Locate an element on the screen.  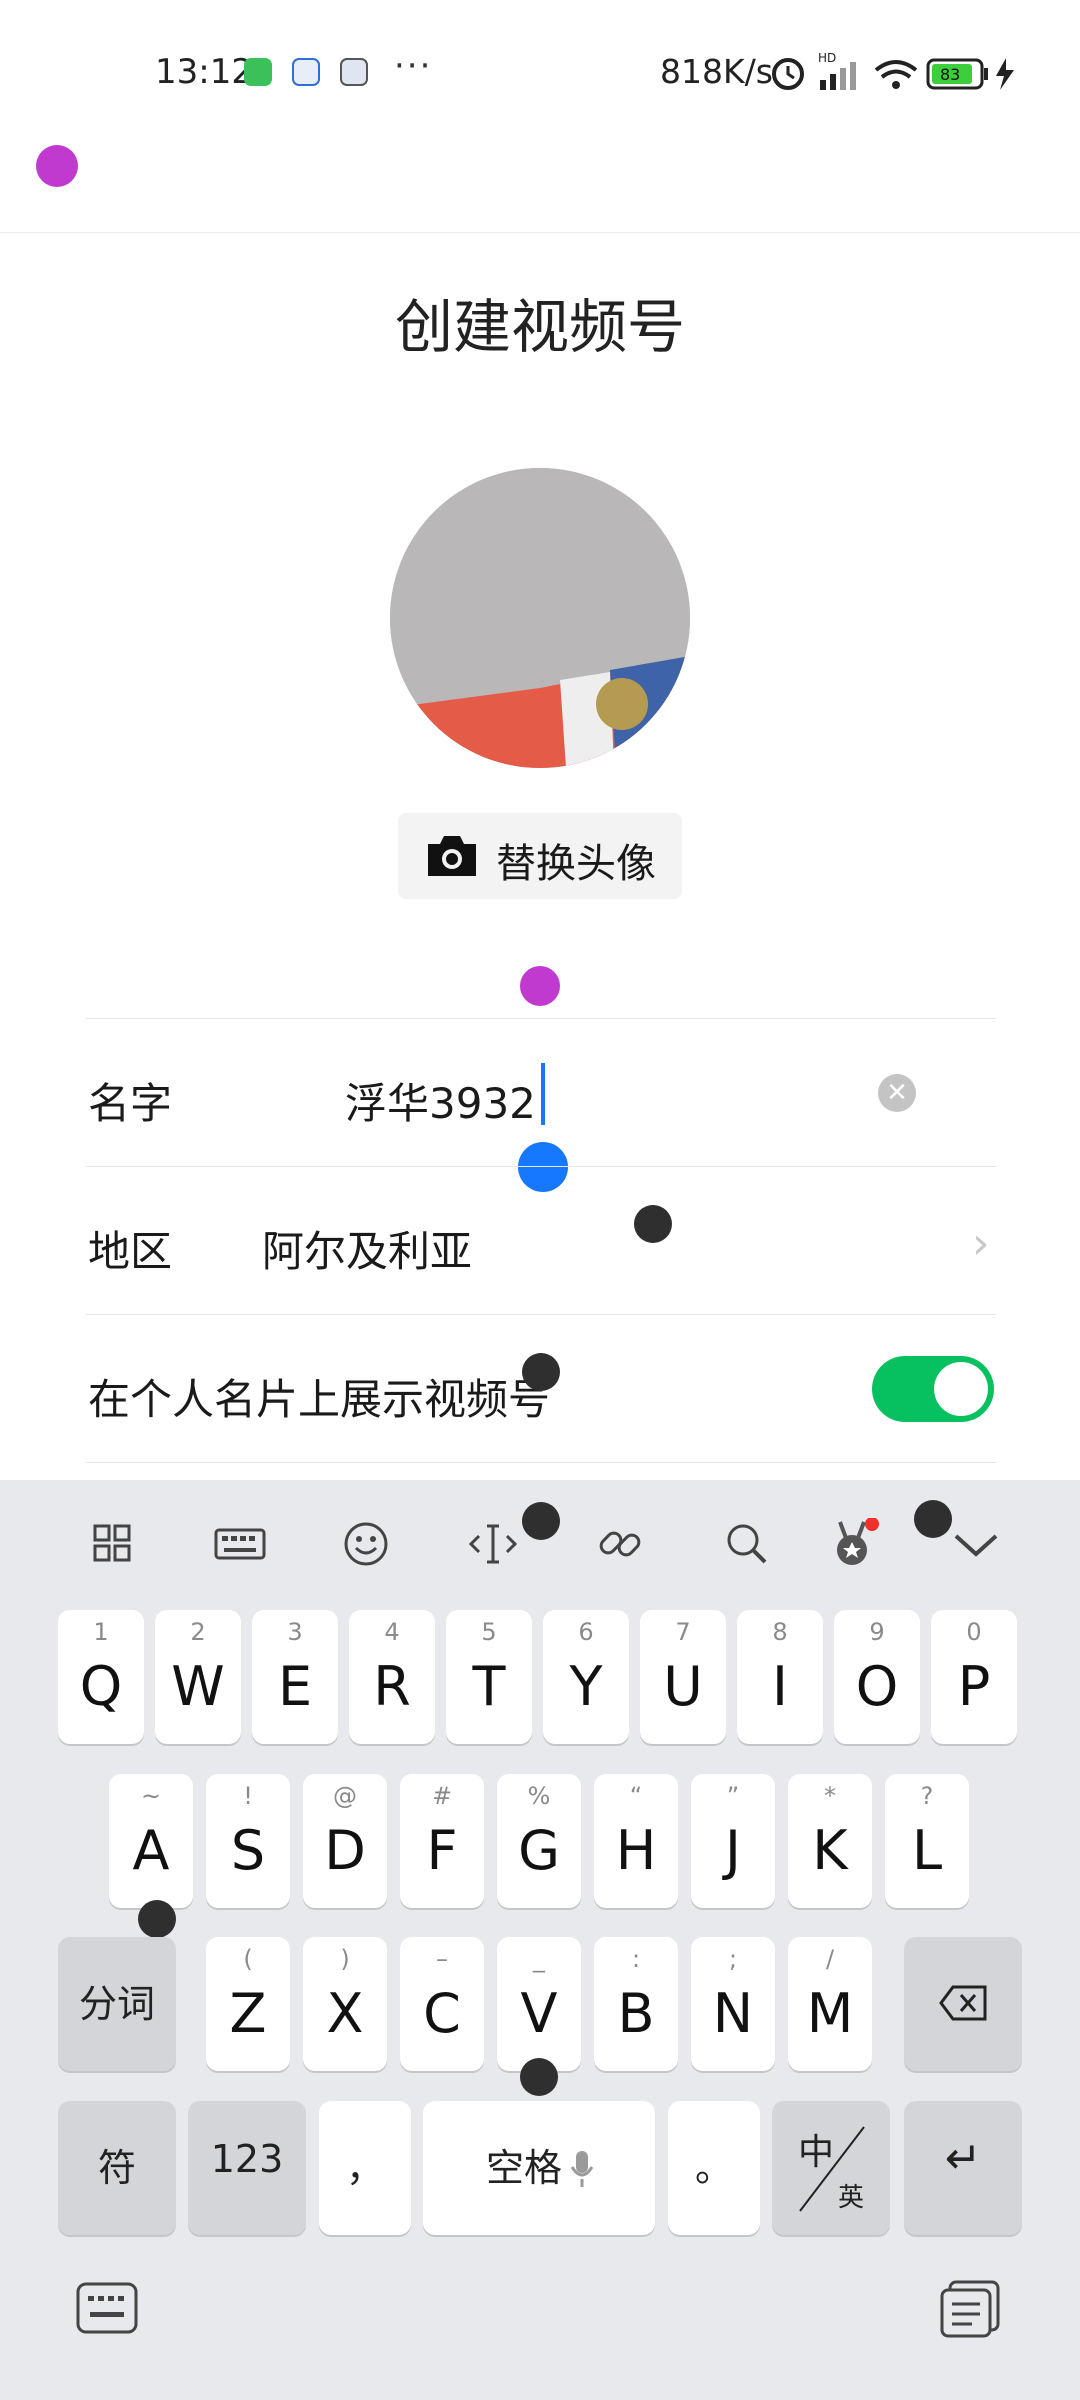
backspace-key is located at coordinates (963, 2004).